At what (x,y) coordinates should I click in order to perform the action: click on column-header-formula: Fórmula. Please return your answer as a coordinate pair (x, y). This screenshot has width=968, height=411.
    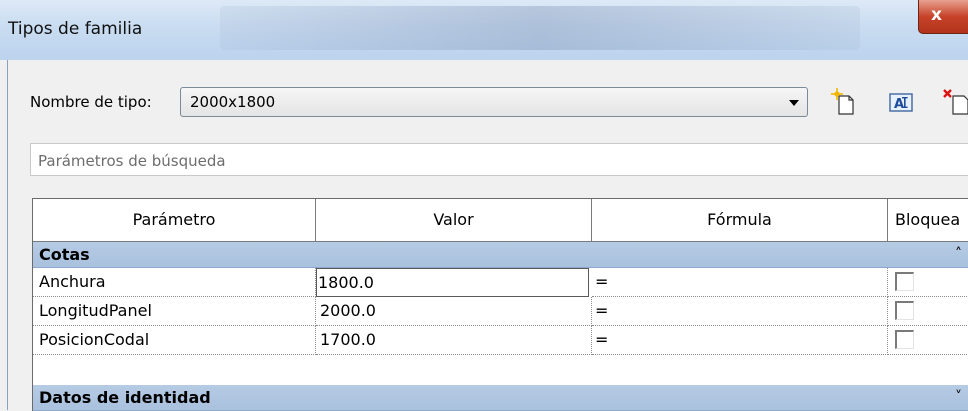
    Looking at the image, I should click on (740, 220).